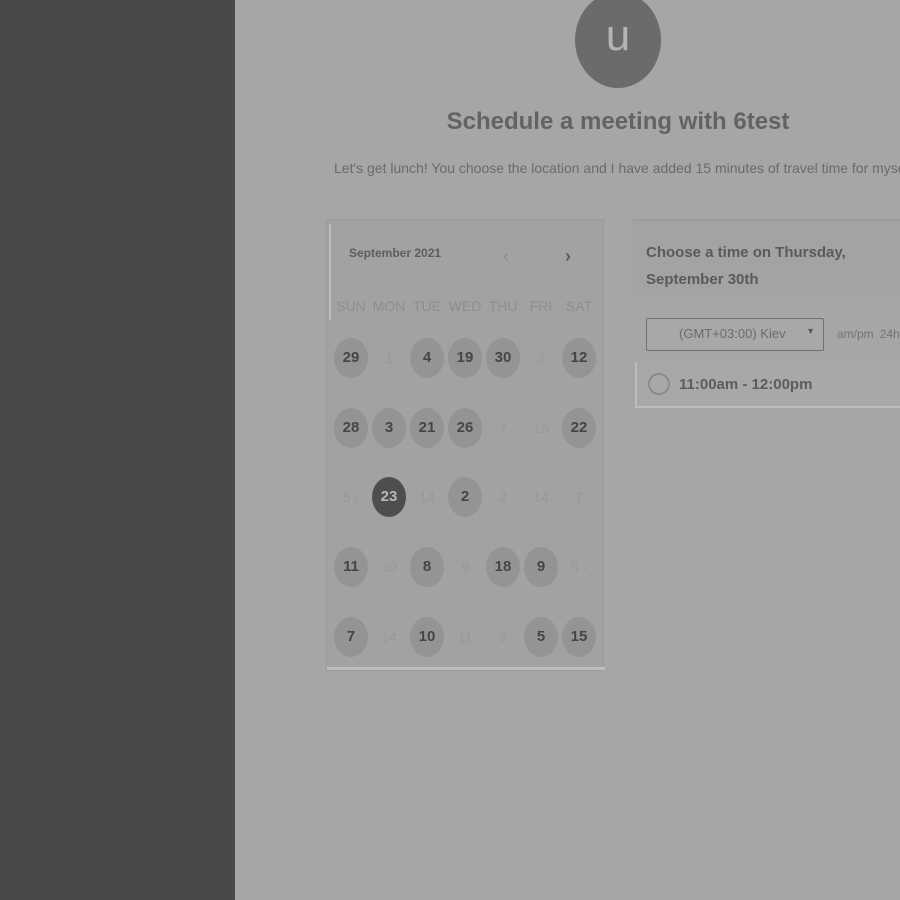 This screenshot has width=900, height=900. I want to click on format-24h-option: 24h, so click(890, 334).